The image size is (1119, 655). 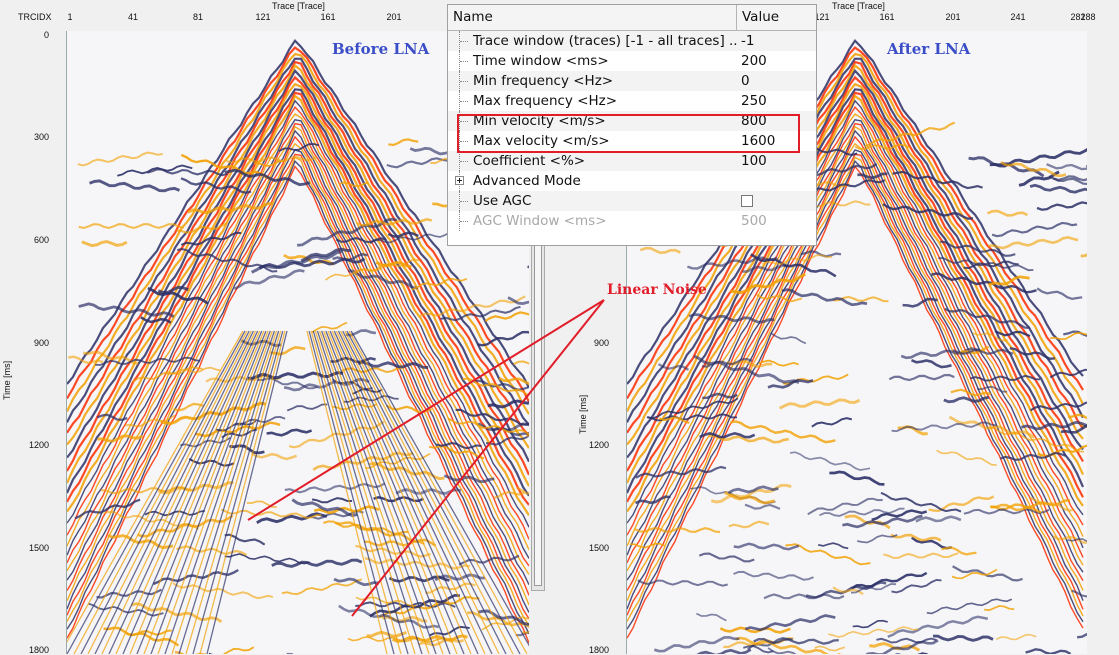 What do you see at coordinates (541, 141) in the screenshot?
I see `param-name: Max velocity <m/s>` at bounding box center [541, 141].